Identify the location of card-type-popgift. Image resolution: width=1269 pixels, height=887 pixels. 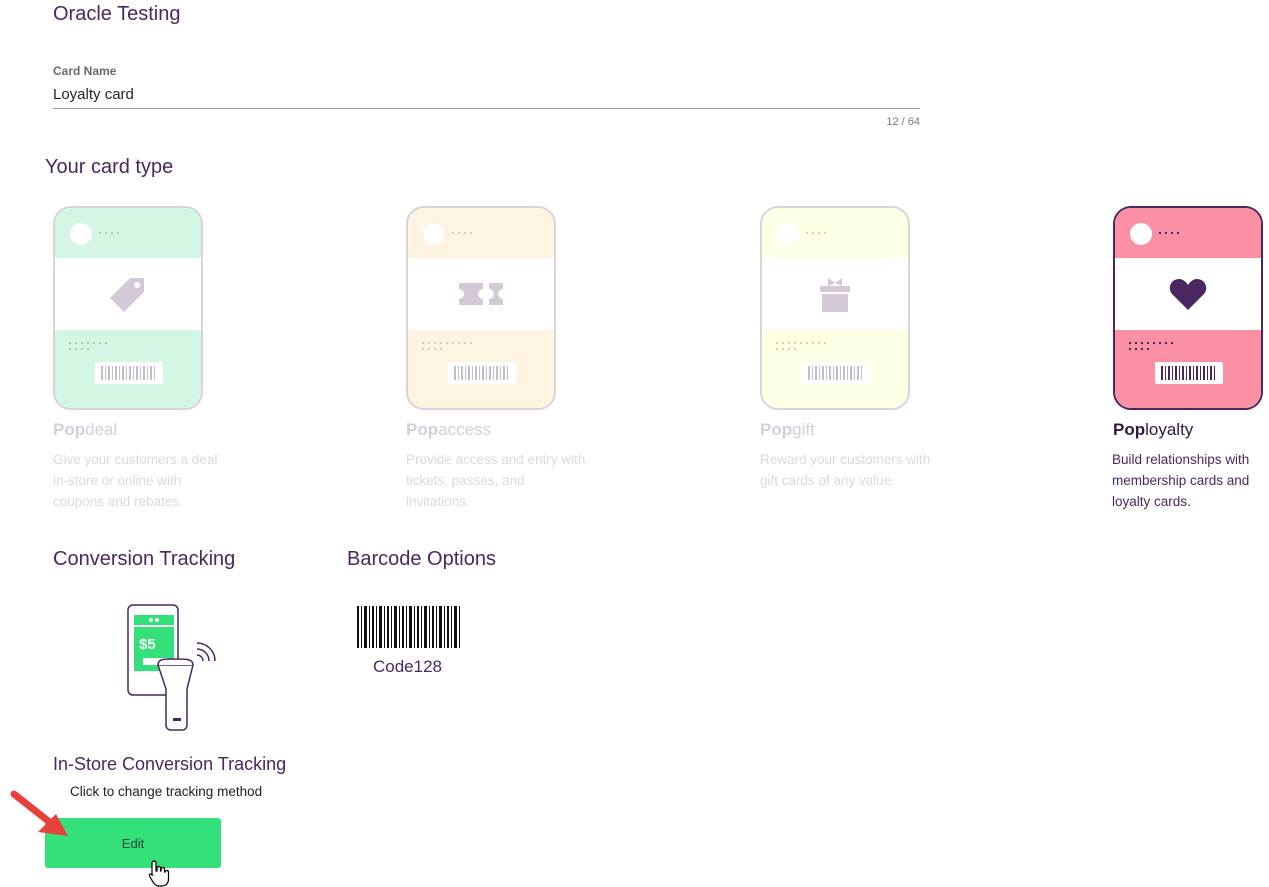
(835, 308).